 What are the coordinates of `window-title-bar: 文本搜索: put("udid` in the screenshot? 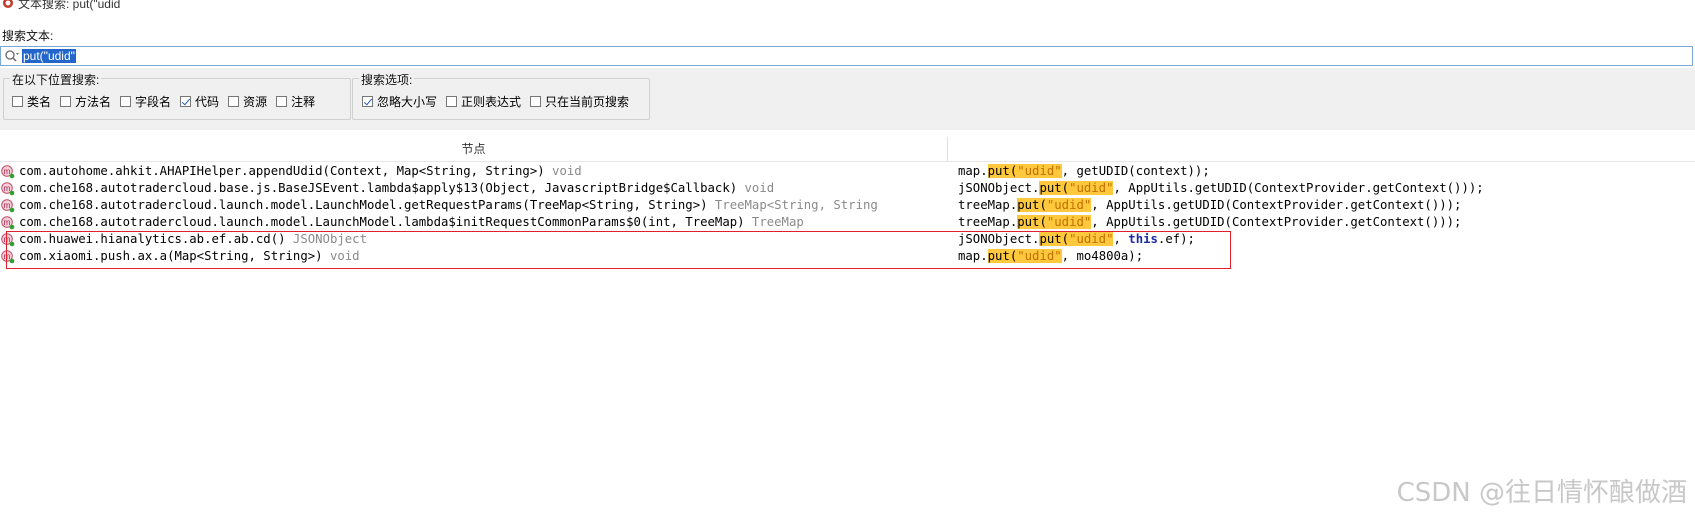 It's located at (60, 5).